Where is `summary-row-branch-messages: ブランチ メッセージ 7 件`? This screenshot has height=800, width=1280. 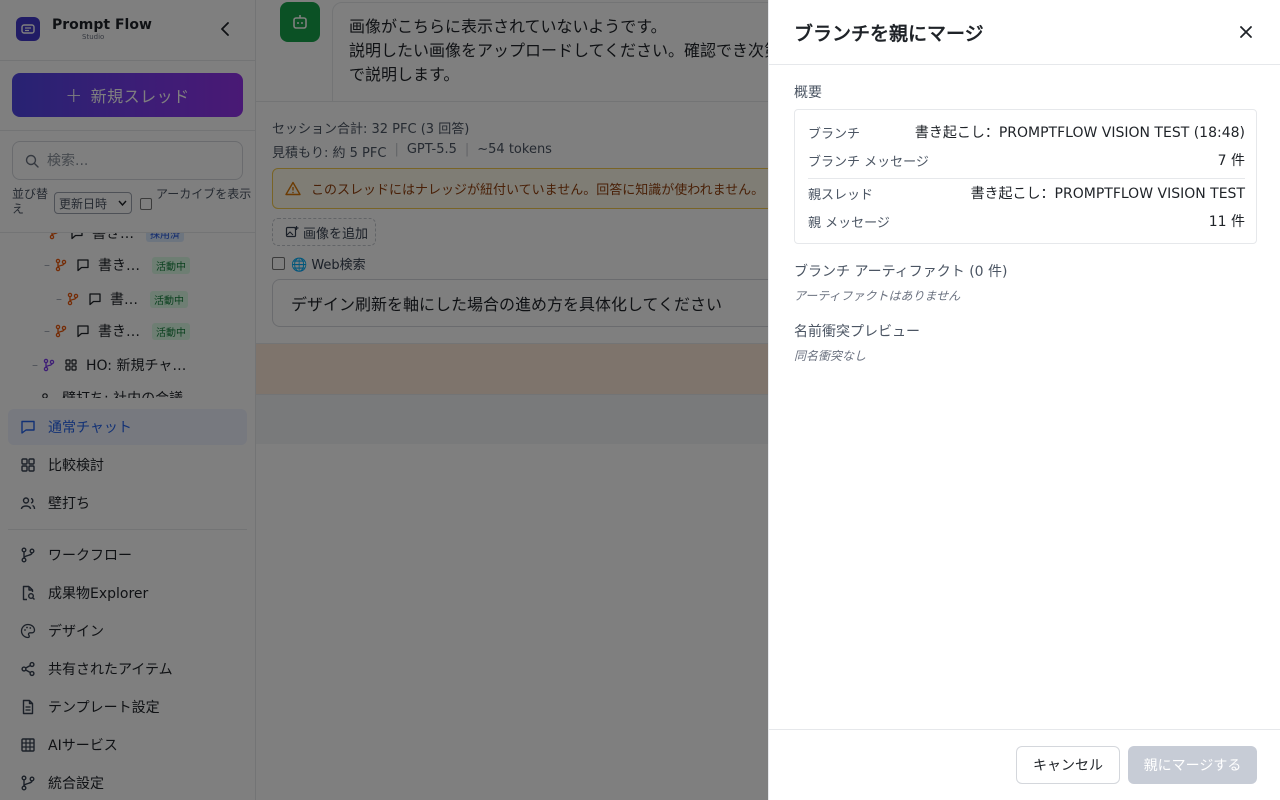 summary-row-branch-messages: ブランチ メッセージ 7 件 is located at coordinates (1026, 160).